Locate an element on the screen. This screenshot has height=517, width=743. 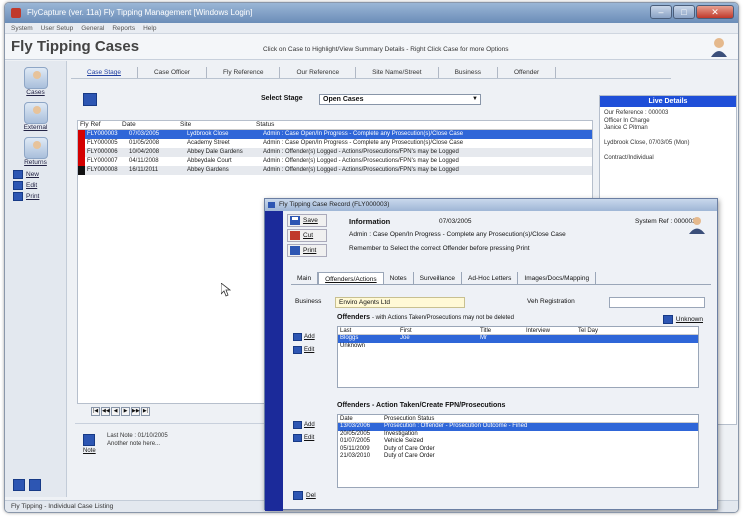
offender-first: Joe is located at coordinates (405, 338).